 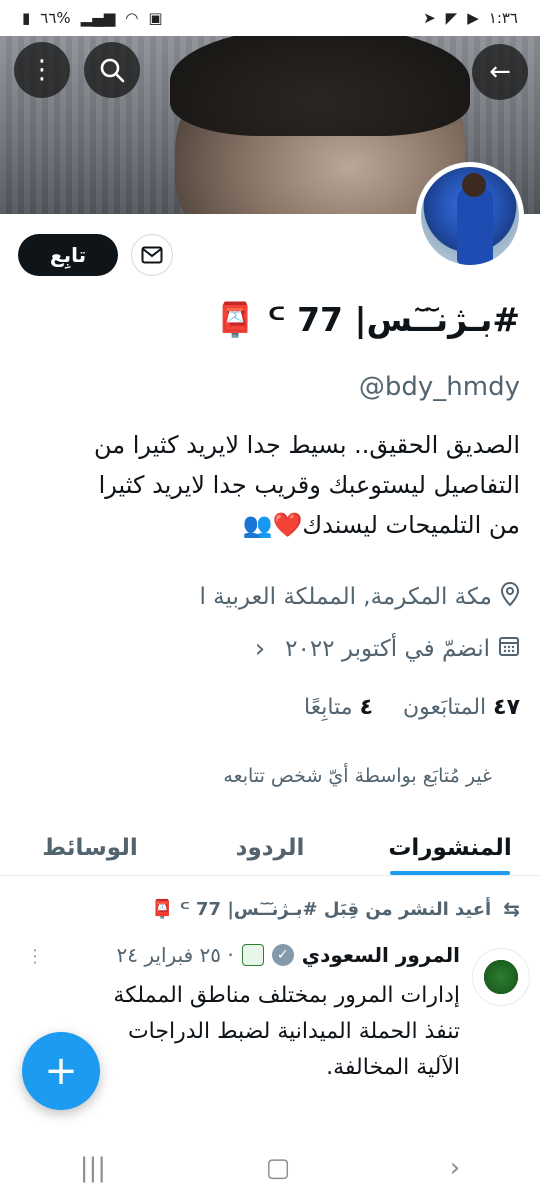 I want to click on system-nav-bar: ||| ▢ ›, so click(x=270, y=1167).